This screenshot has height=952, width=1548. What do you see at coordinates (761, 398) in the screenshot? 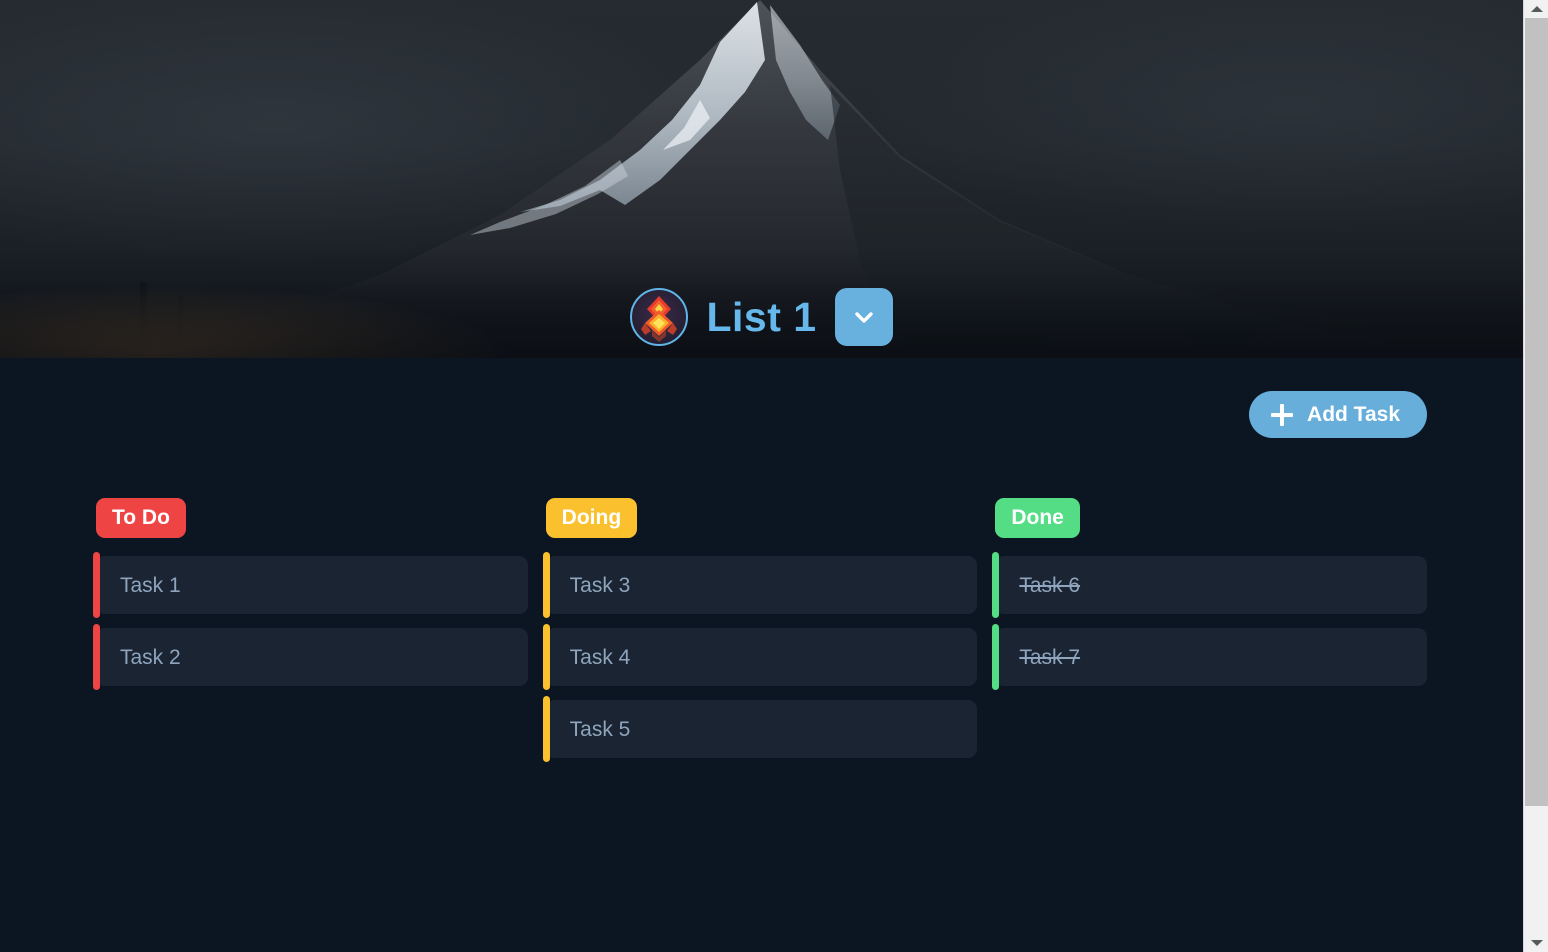
I see `toolbar: Add Task` at bounding box center [761, 398].